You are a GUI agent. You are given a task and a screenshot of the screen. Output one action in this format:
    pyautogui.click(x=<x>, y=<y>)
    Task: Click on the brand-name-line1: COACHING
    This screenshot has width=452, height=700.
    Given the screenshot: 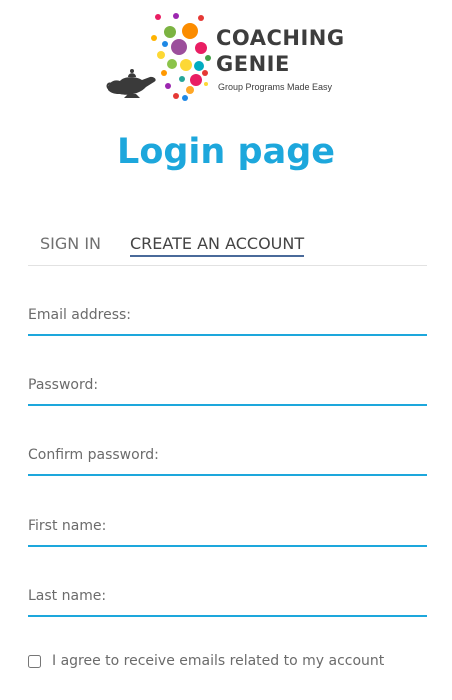 What is the action you would take?
    pyautogui.click(x=280, y=38)
    